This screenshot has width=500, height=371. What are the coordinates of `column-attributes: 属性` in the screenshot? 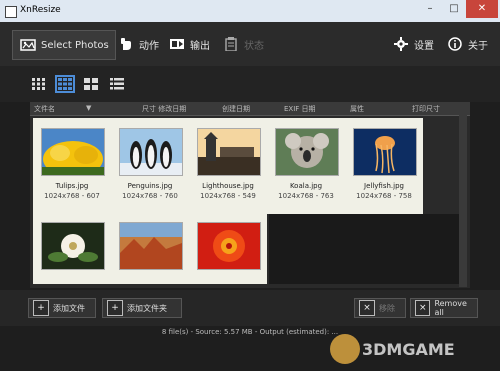 It's located at (357, 109).